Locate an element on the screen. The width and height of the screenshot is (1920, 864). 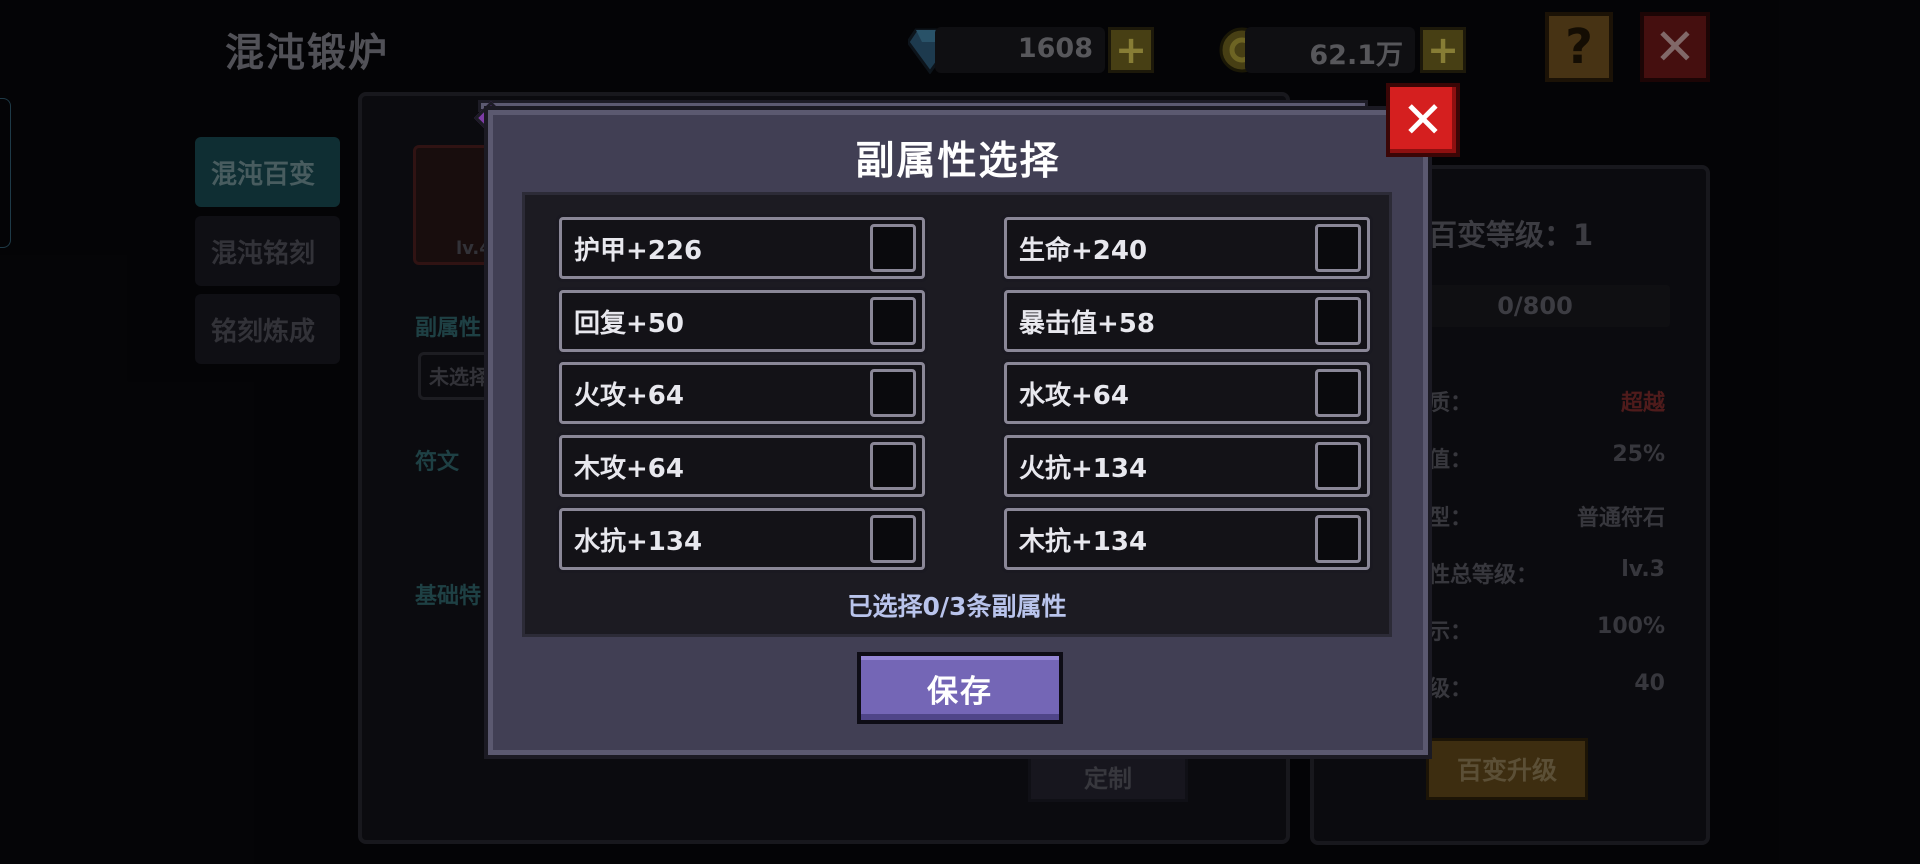
dialog-close-button: ✕ is located at coordinates (1423, 120).